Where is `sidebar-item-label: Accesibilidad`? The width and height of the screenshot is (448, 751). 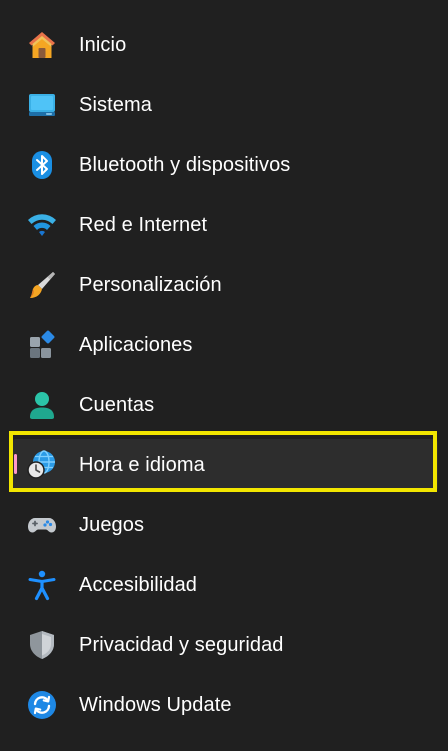
sidebar-item-label: Accesibilidad is located at coordinates (138, 585).